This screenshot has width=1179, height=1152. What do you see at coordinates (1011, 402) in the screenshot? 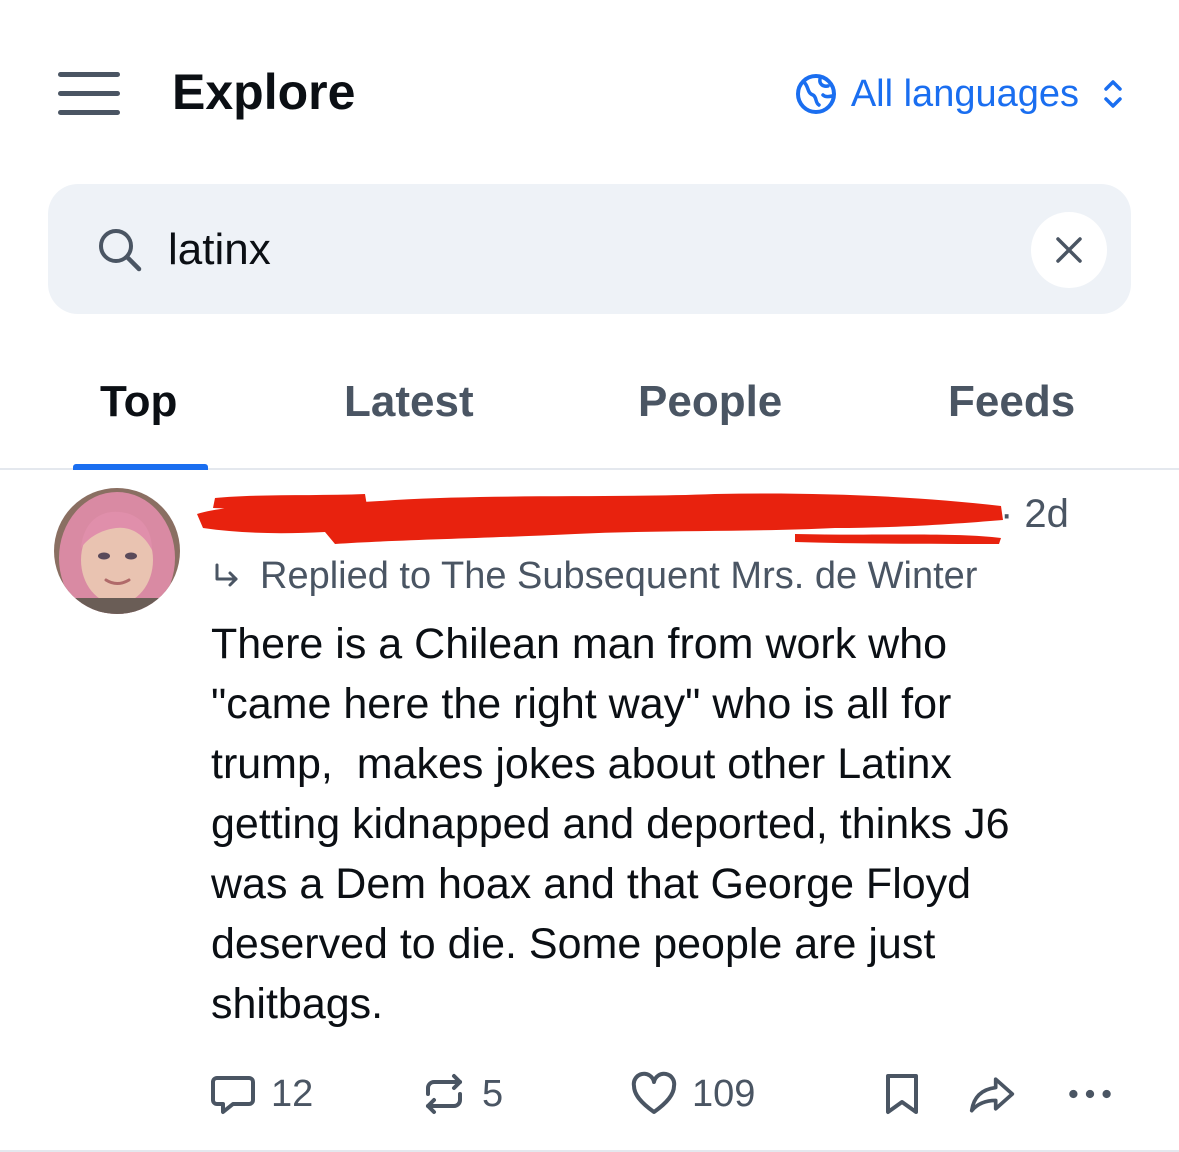
I see `tab-feeds: Feeds` at bounding box center [1011, 402].